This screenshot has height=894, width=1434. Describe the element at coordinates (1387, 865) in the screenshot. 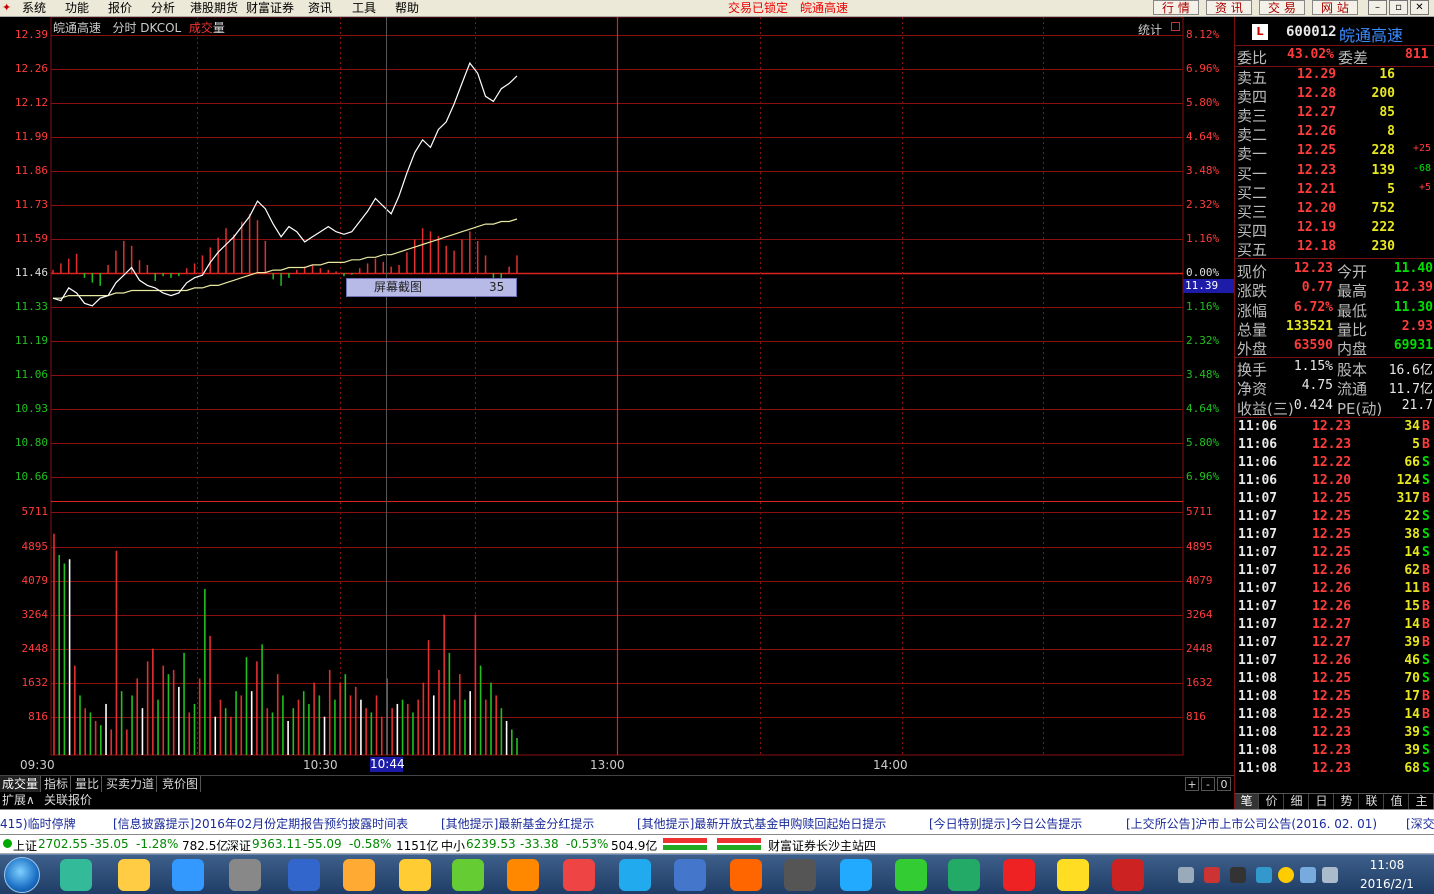

I see `clock-time: 11:08` at that location.